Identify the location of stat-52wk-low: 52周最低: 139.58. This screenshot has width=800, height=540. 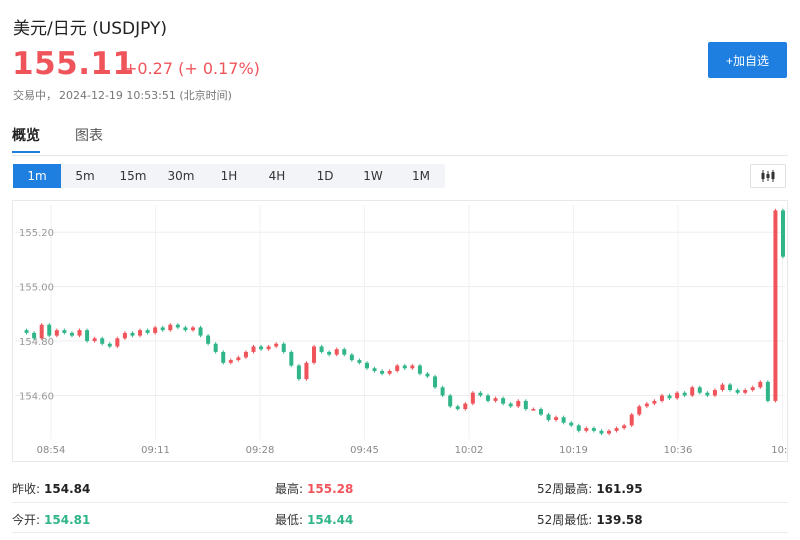
(590, 519).